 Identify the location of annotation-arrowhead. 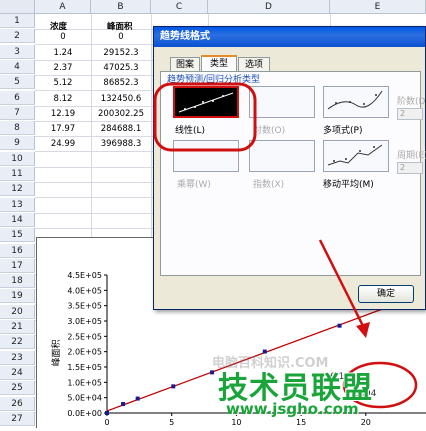
(363, 330).